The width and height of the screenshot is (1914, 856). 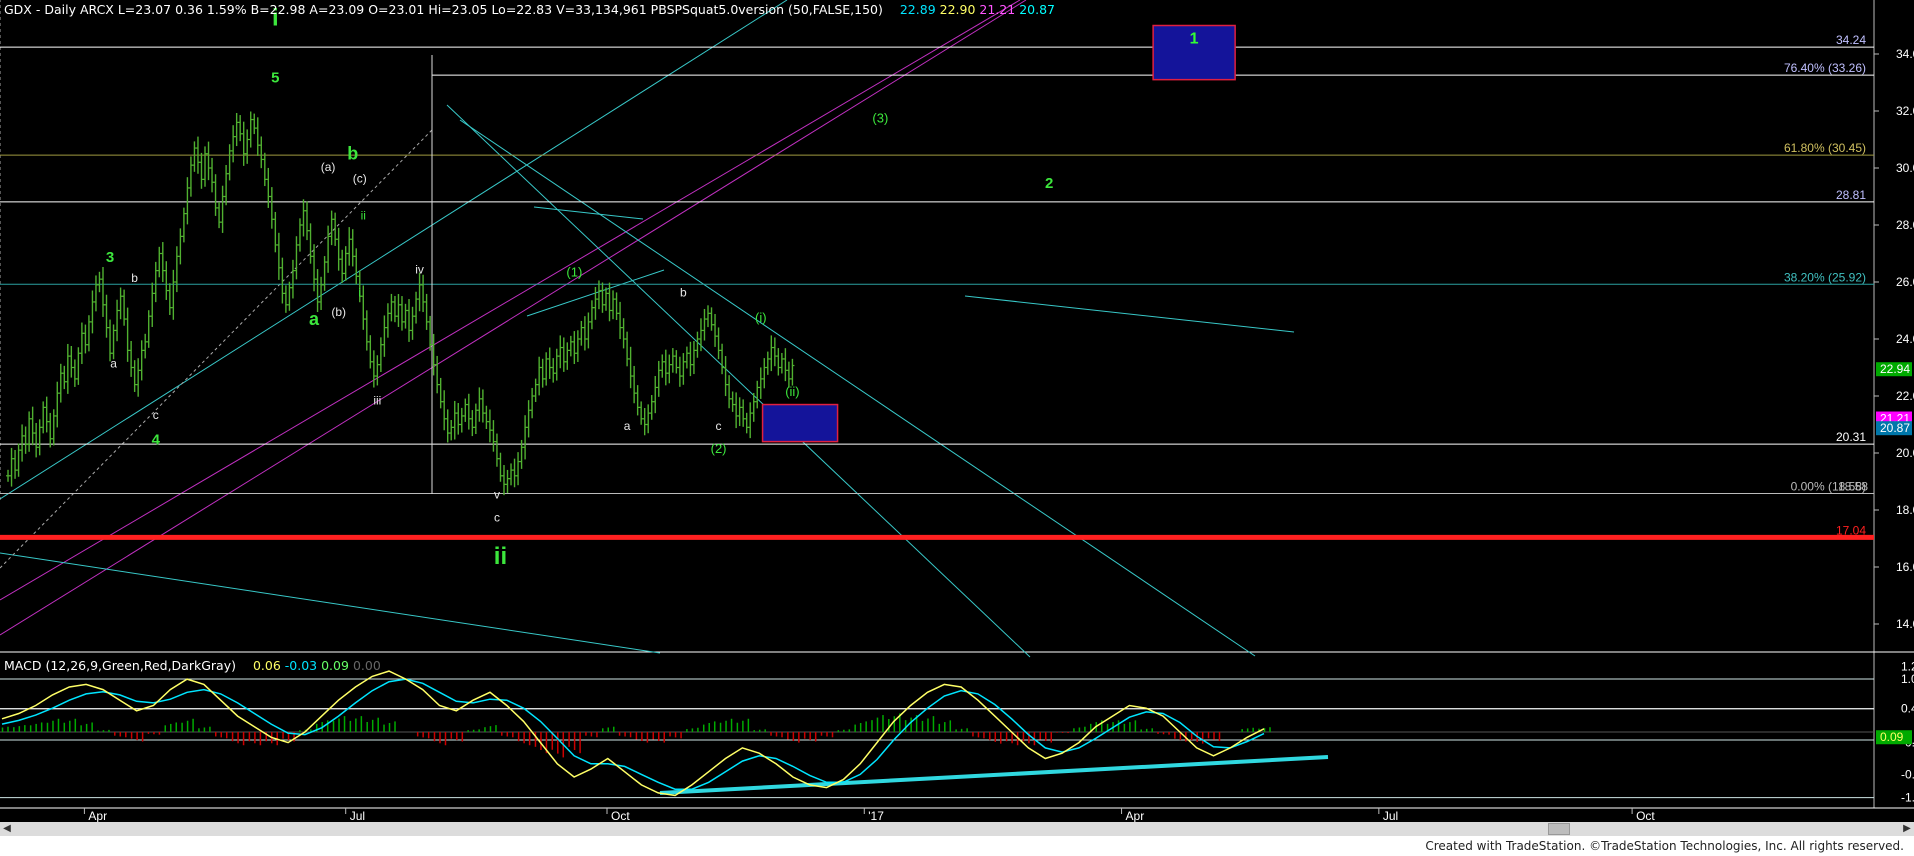 What do you see at coordinates (377, 401) in the screenshot?
I see `wave-label: iii` at bounding box center [377, 401].